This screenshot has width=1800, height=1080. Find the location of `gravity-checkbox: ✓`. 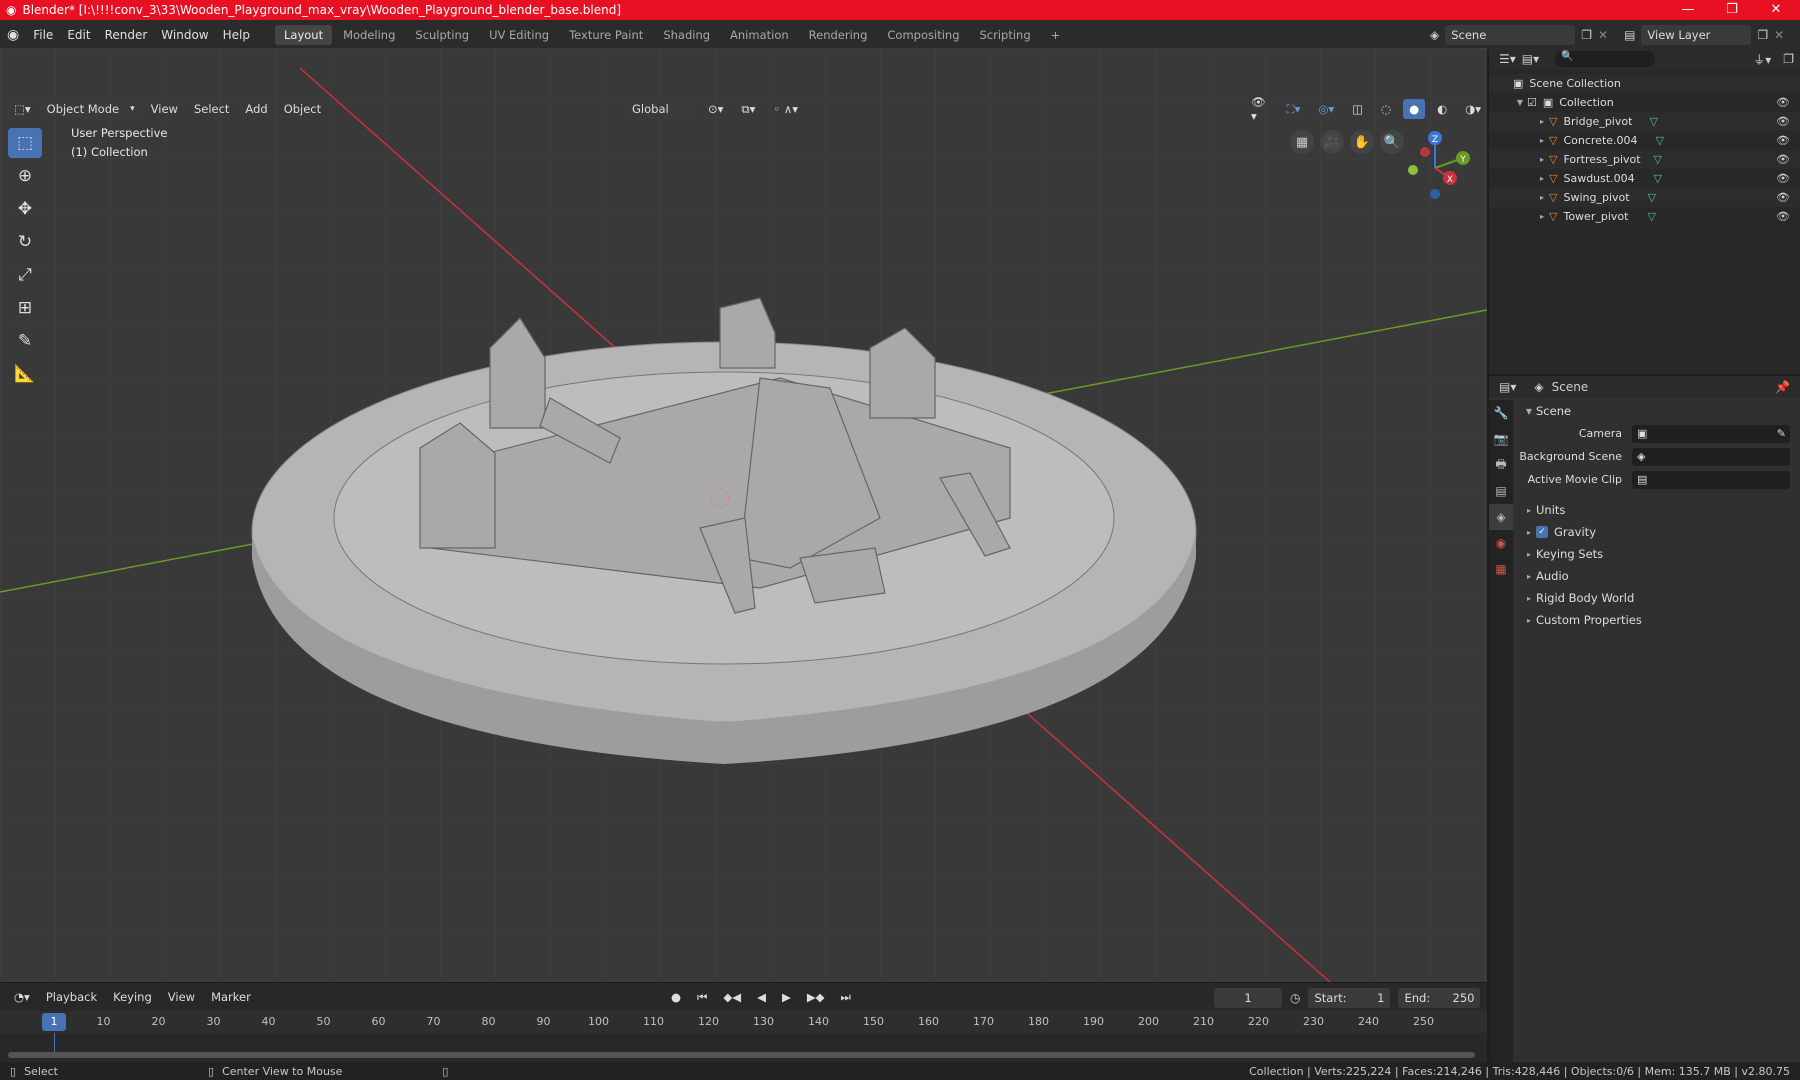

gravity-checkbox: ✓ is located at coordinates (1542, 532).